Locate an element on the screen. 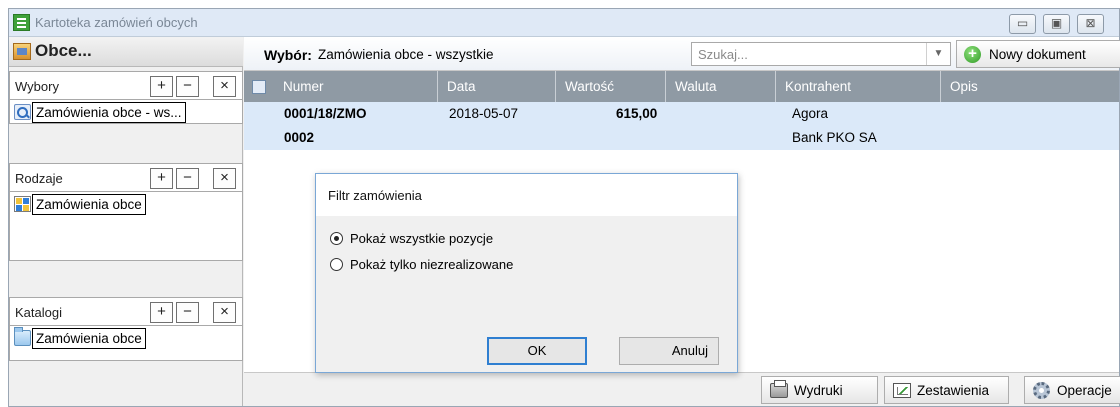 The width and height of the screenshot is (1120, 407). cell-data: 2018-05-07 is located at coordinates (484, 113).